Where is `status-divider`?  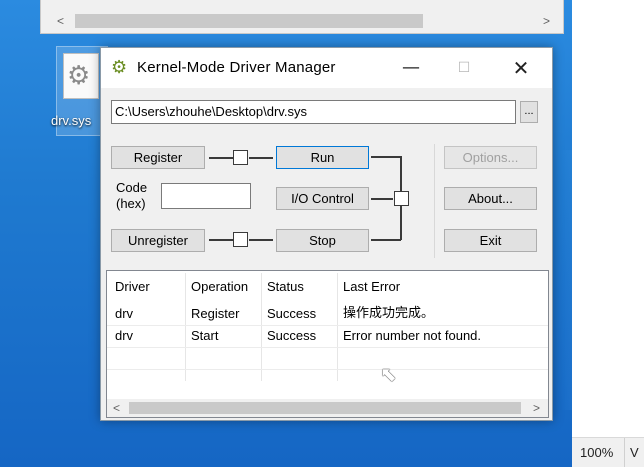 status-divider is located at coordinates (624, 452).